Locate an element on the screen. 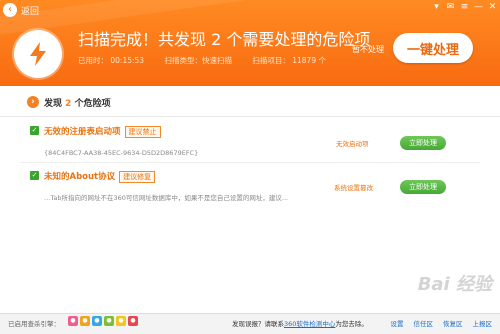 The height and width of the screenshot is (334, 500). false-report-feedback: 发现误报？请联系360软件检测中心为您去除。 is located at coordinates (300, 324).